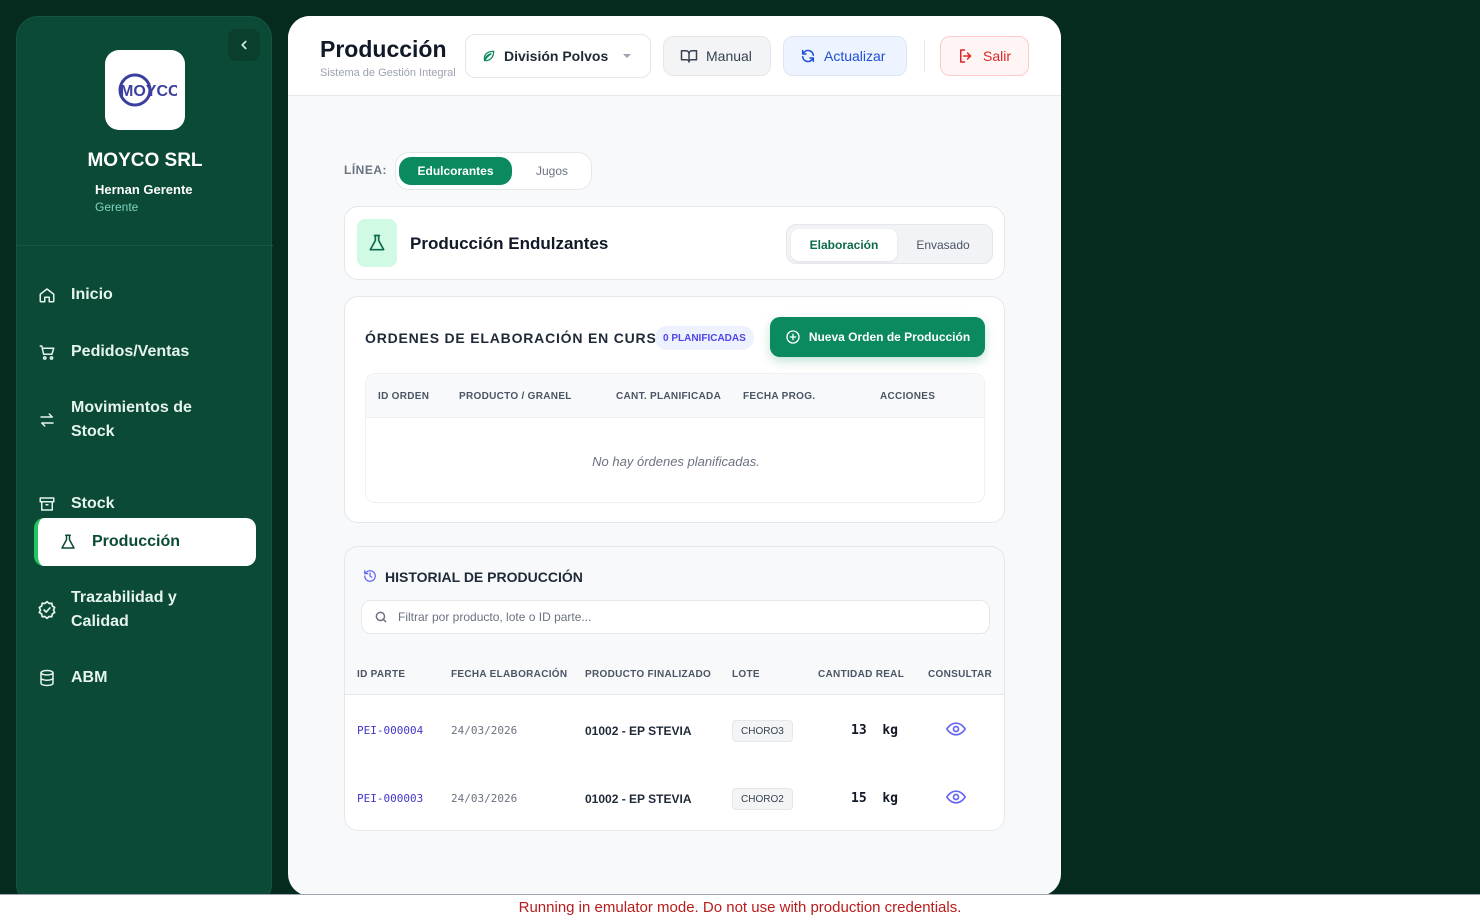 The height and width of the screenshot is (920, 1480). What do you see at coordinates (145, 245) in the screenshot?
I see `sidebar-divider` at bounding box center [145, 245].